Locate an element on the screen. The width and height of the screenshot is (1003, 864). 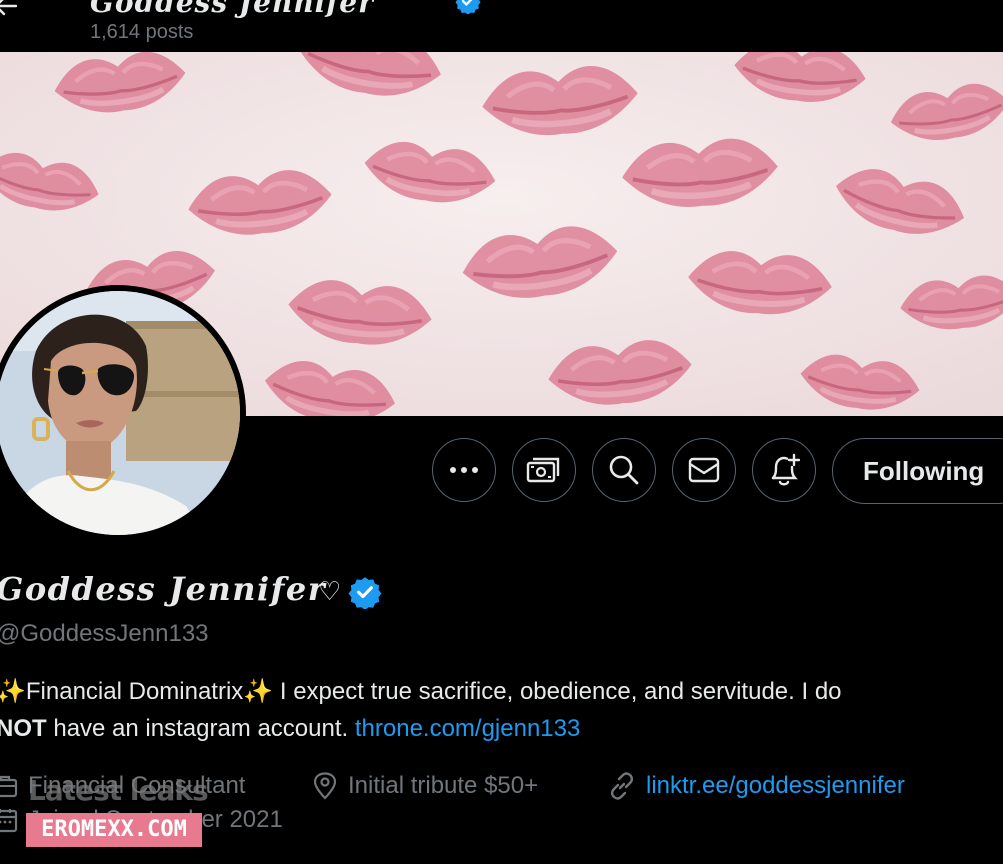
mail-icon is located at coordinates (704, 470).